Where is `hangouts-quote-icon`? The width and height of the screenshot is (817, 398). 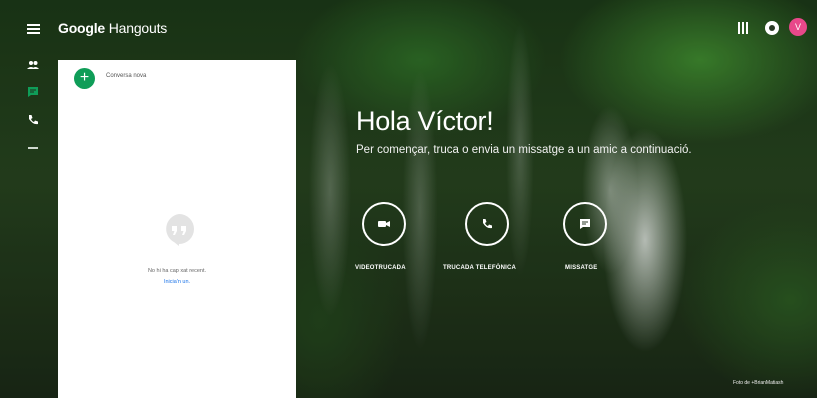
hangouts-quote-icon is located at coordinates (180, 230).